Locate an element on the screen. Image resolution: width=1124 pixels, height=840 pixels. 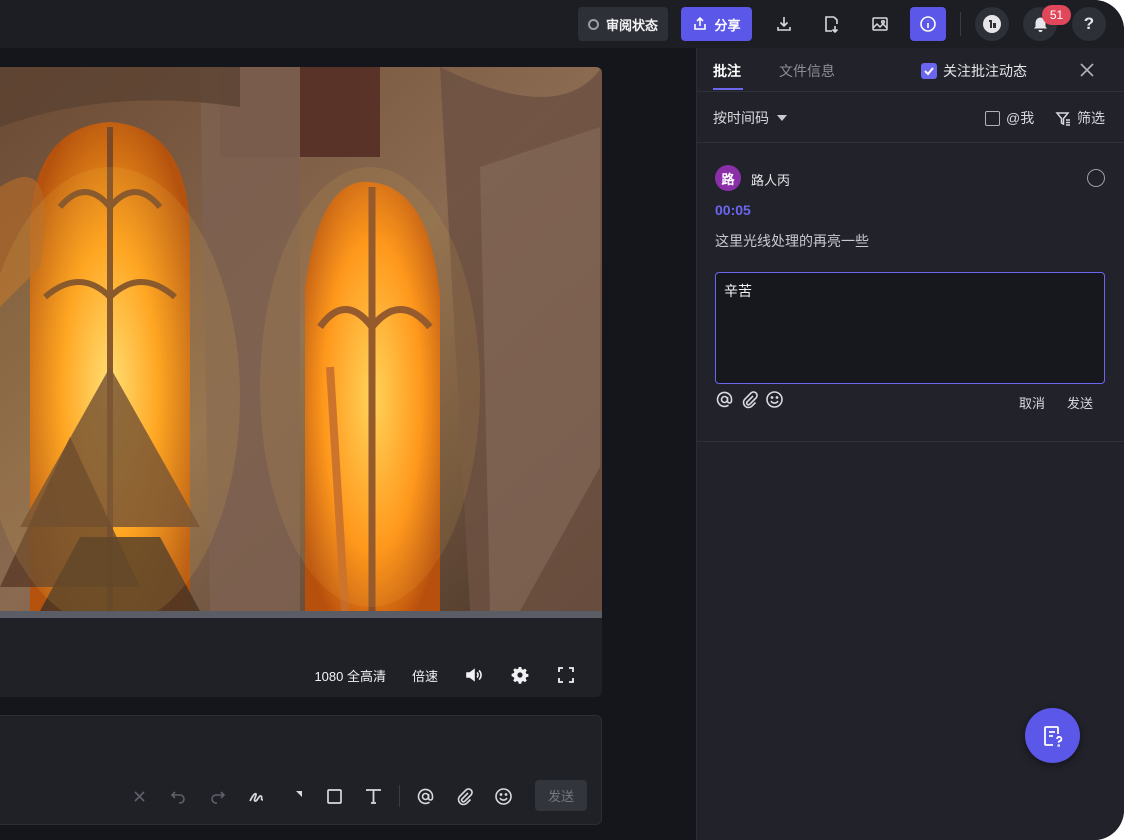
composer-send-button: 发送 is located at coordinates (561, 795).